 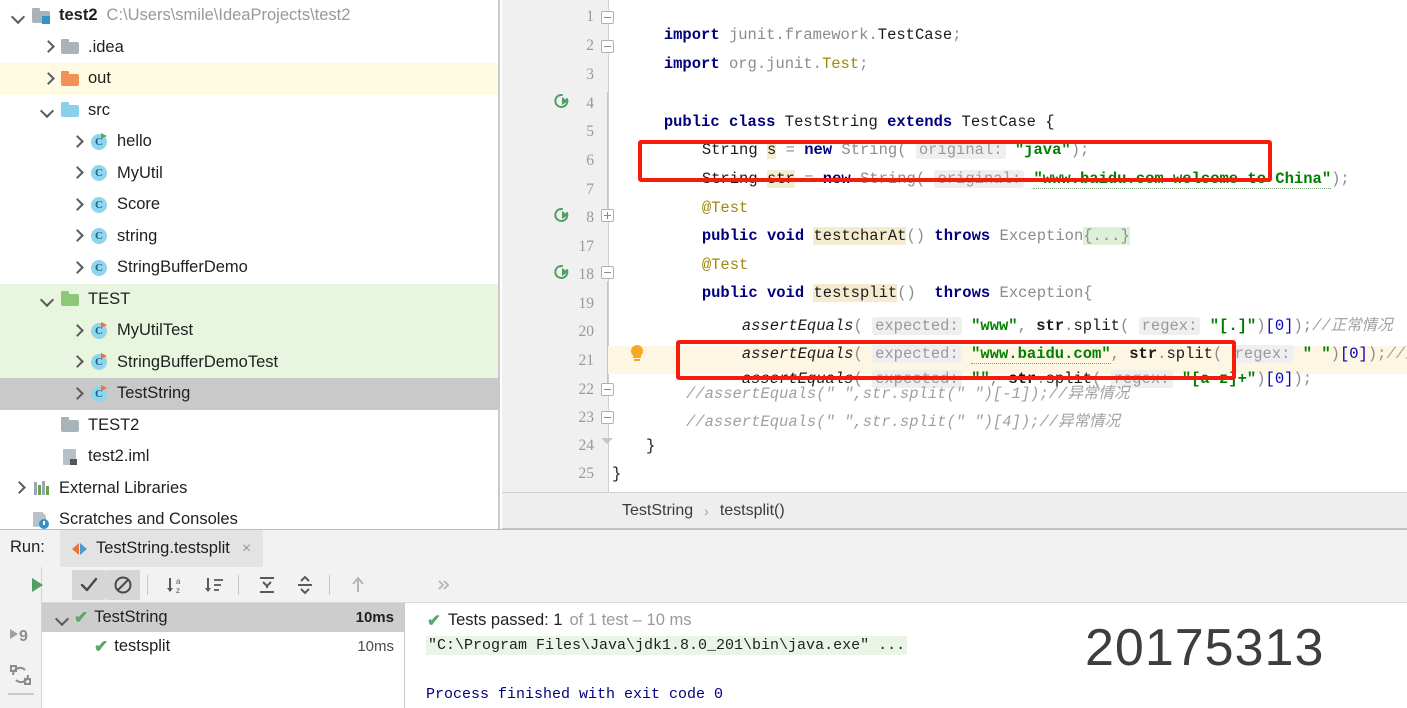 I want to click on folder-blue-icon, so click(x=71, y=110).